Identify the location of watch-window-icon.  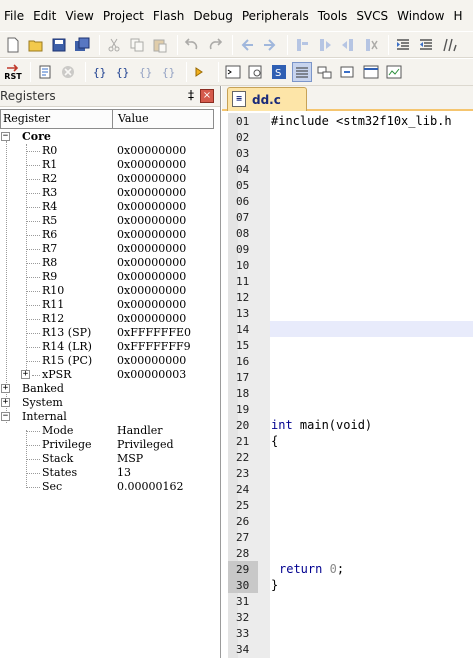
(348, 72).